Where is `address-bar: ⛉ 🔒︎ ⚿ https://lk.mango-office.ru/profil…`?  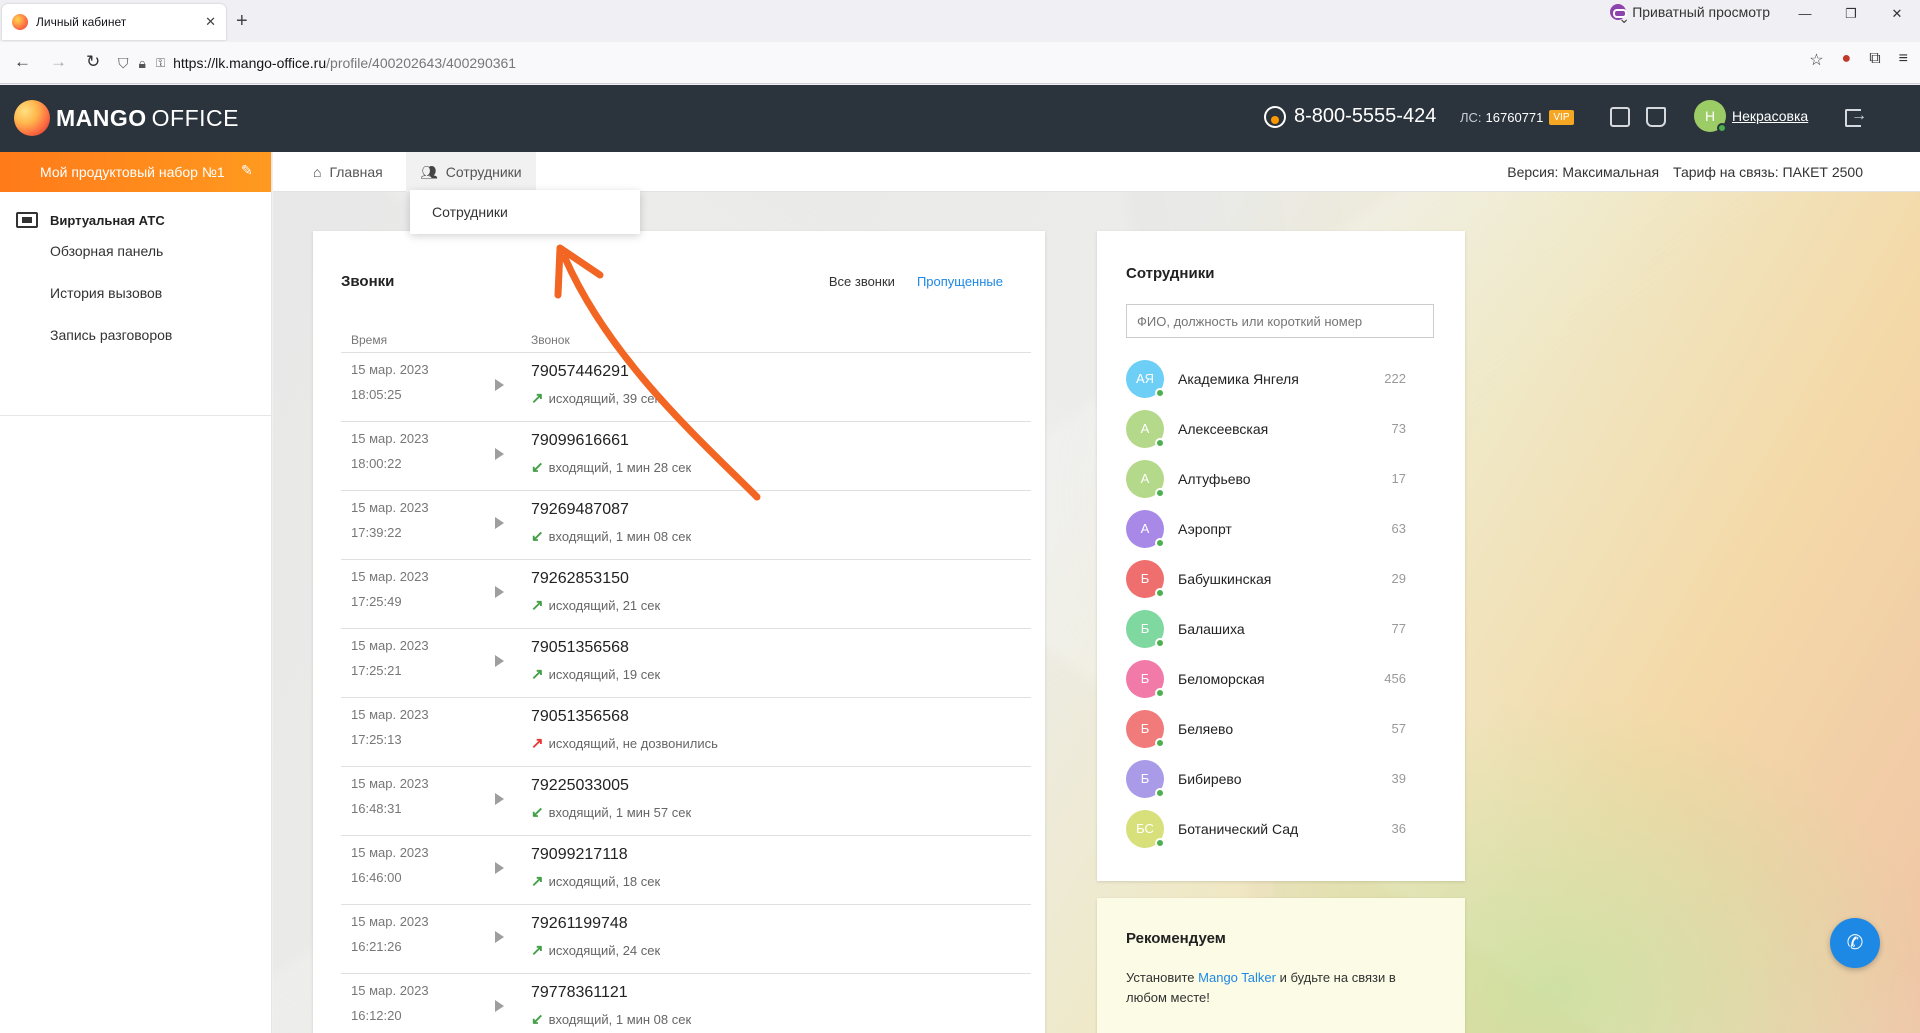 address-bar: ⛉ 🔒︎ ⚿ https://lk.mango-office.ru/profil… is located at coordinates (963, 63).